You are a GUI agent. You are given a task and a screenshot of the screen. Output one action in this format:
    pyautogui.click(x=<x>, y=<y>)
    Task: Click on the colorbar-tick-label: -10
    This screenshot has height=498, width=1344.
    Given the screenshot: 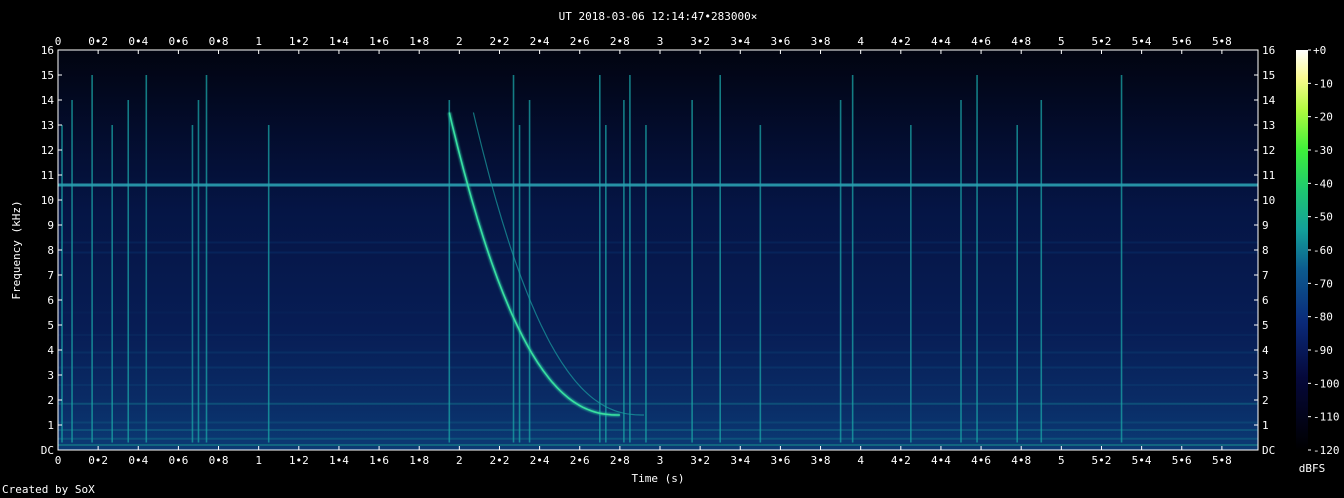 What is the action you would take?
    pyautogui.click(x=1323, y=83)
    